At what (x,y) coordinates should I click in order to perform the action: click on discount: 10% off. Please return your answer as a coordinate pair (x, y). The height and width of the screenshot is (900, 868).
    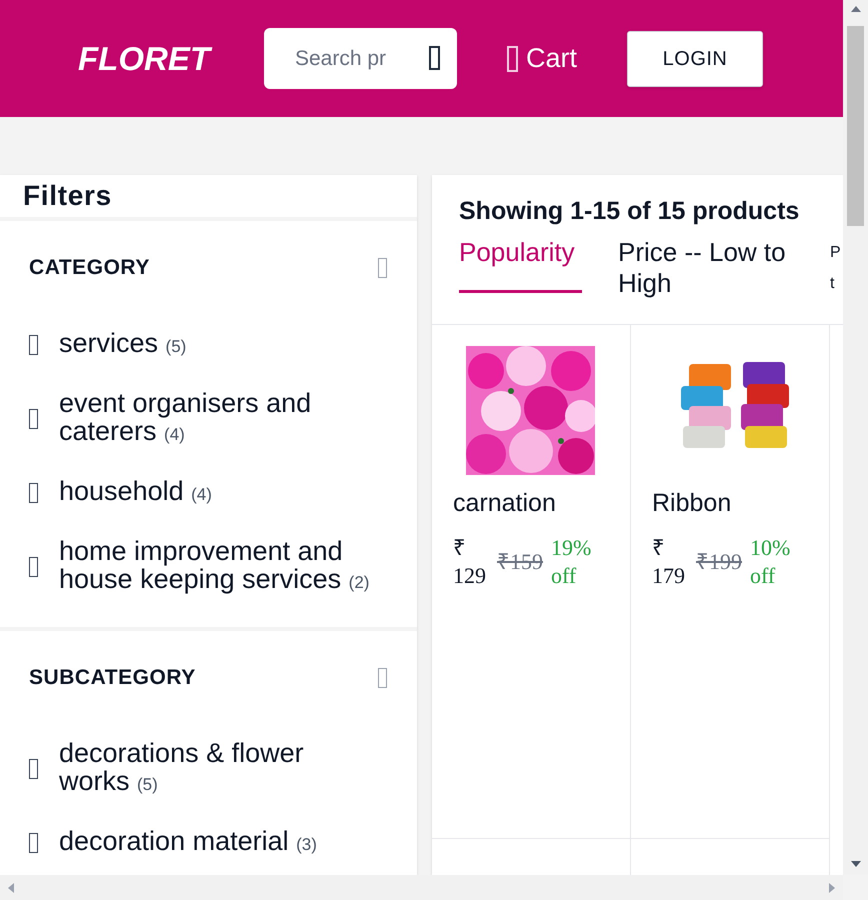
    Looking at the image, I should click on (771, 562).